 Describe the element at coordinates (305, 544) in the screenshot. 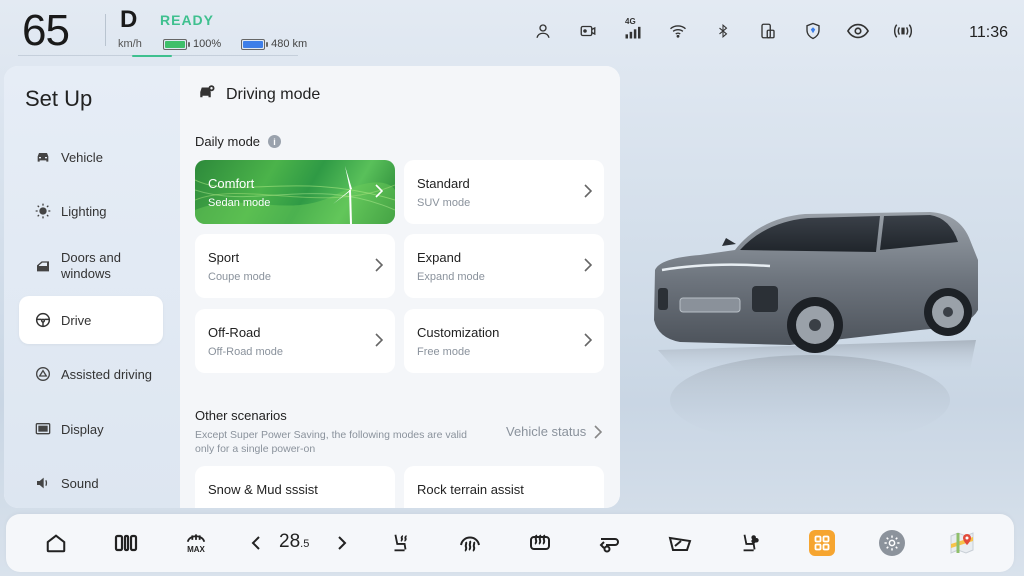

I see `temperature-decimal: .5` at that location.